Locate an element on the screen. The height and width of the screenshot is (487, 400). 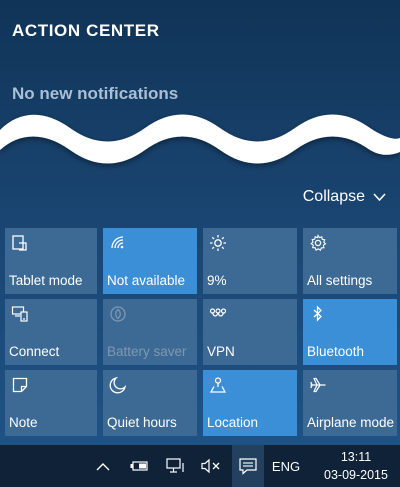
vpn-icon is located at coordinates (218, 312).